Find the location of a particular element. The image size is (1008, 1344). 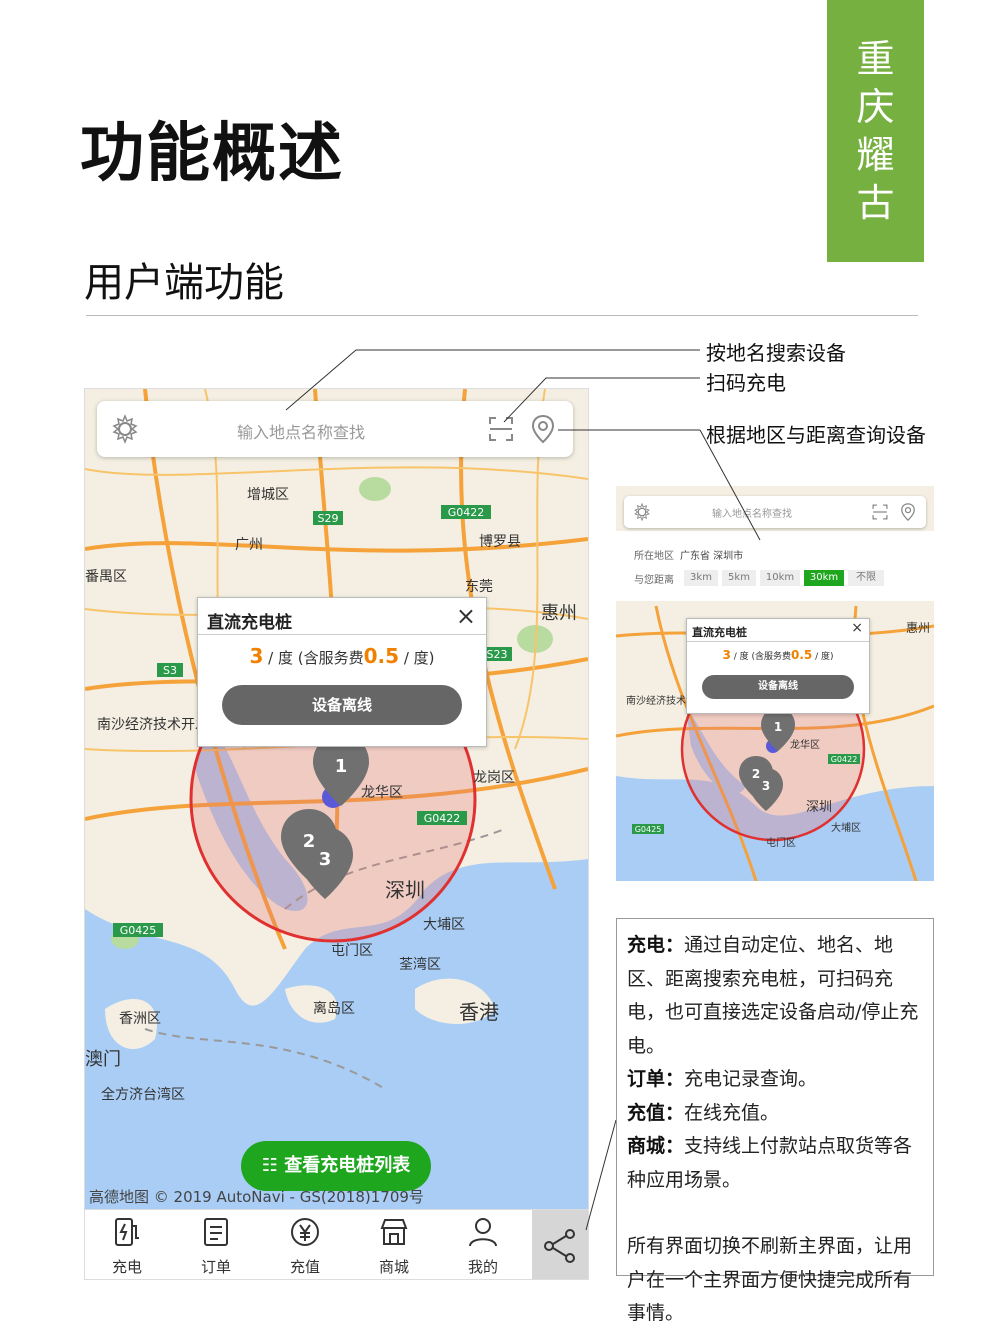

annotation-scan-charge: 扫码充电 is located at coordinates (746, 383).